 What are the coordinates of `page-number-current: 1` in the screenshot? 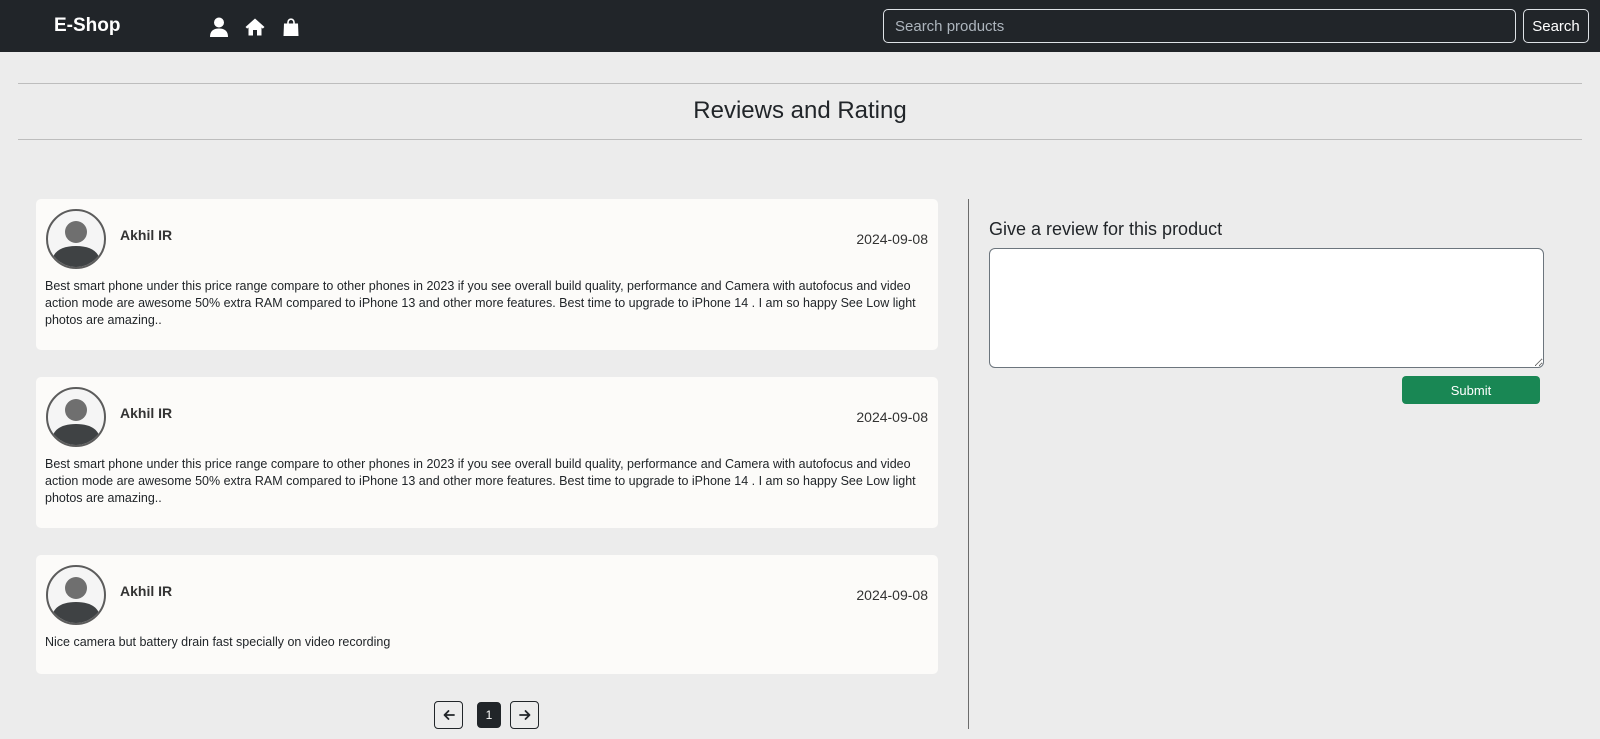 It's located at (489, 715).